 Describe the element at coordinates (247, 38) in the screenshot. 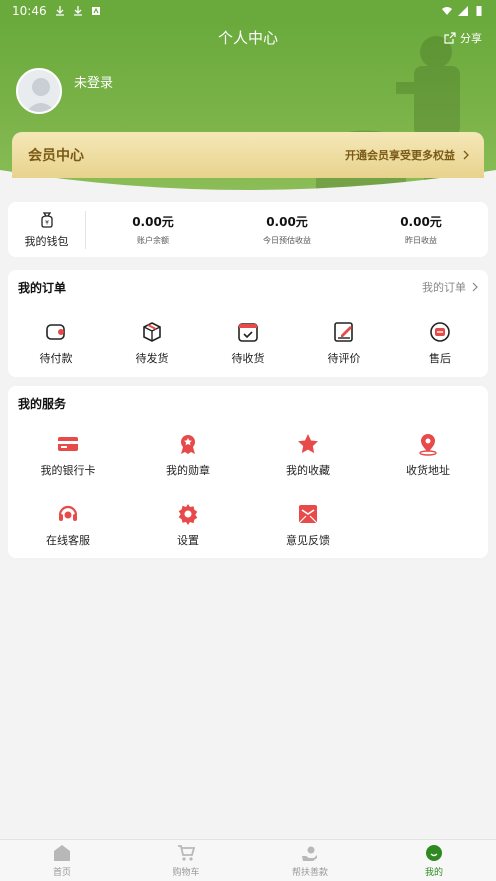

I see `page-title: 个人中心` at that location.